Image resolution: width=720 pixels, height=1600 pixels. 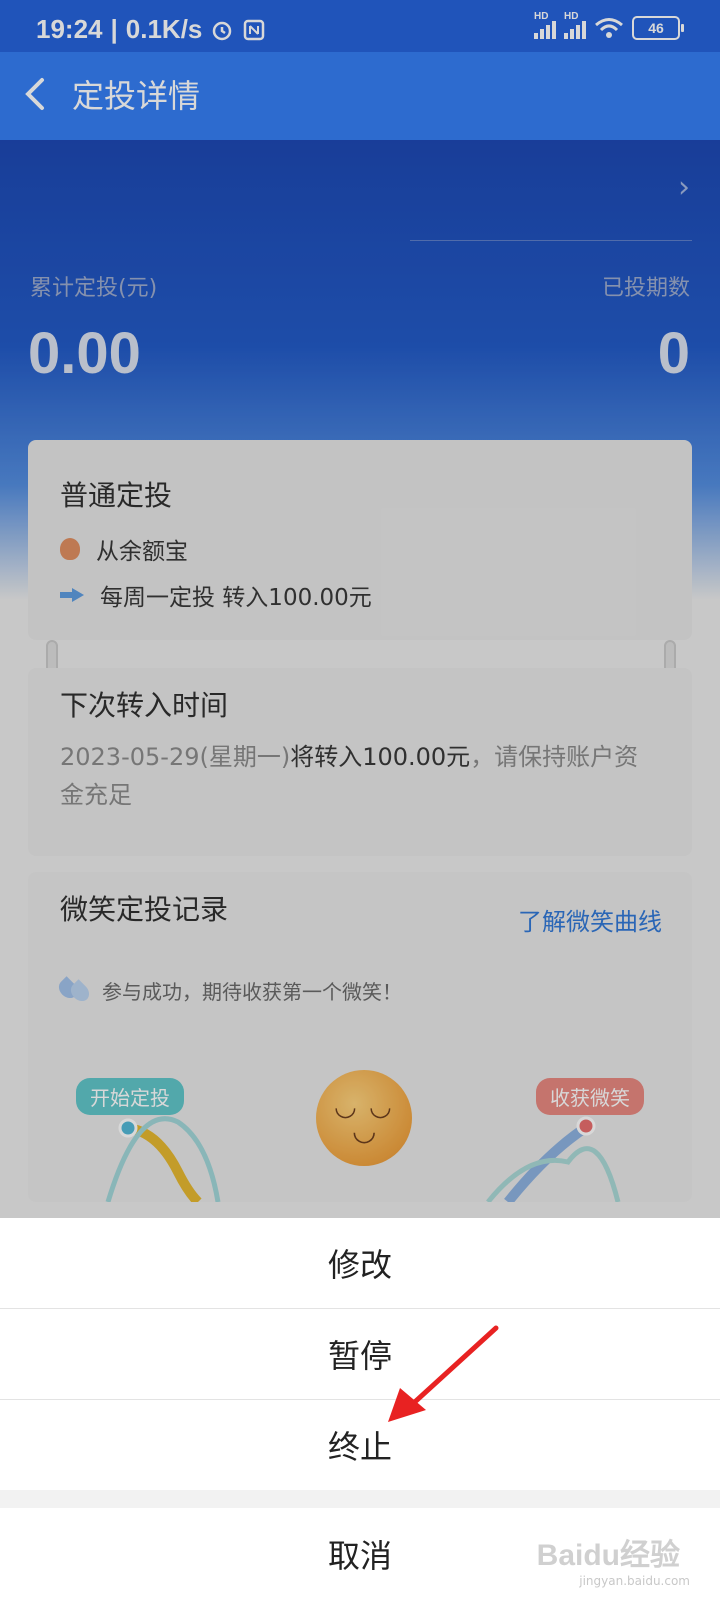 What do you see at coordinates (634, 1581) in the screenshot?
I see `watermark-url: jingyan.baidu.com` at bounding box center [634, 1581].